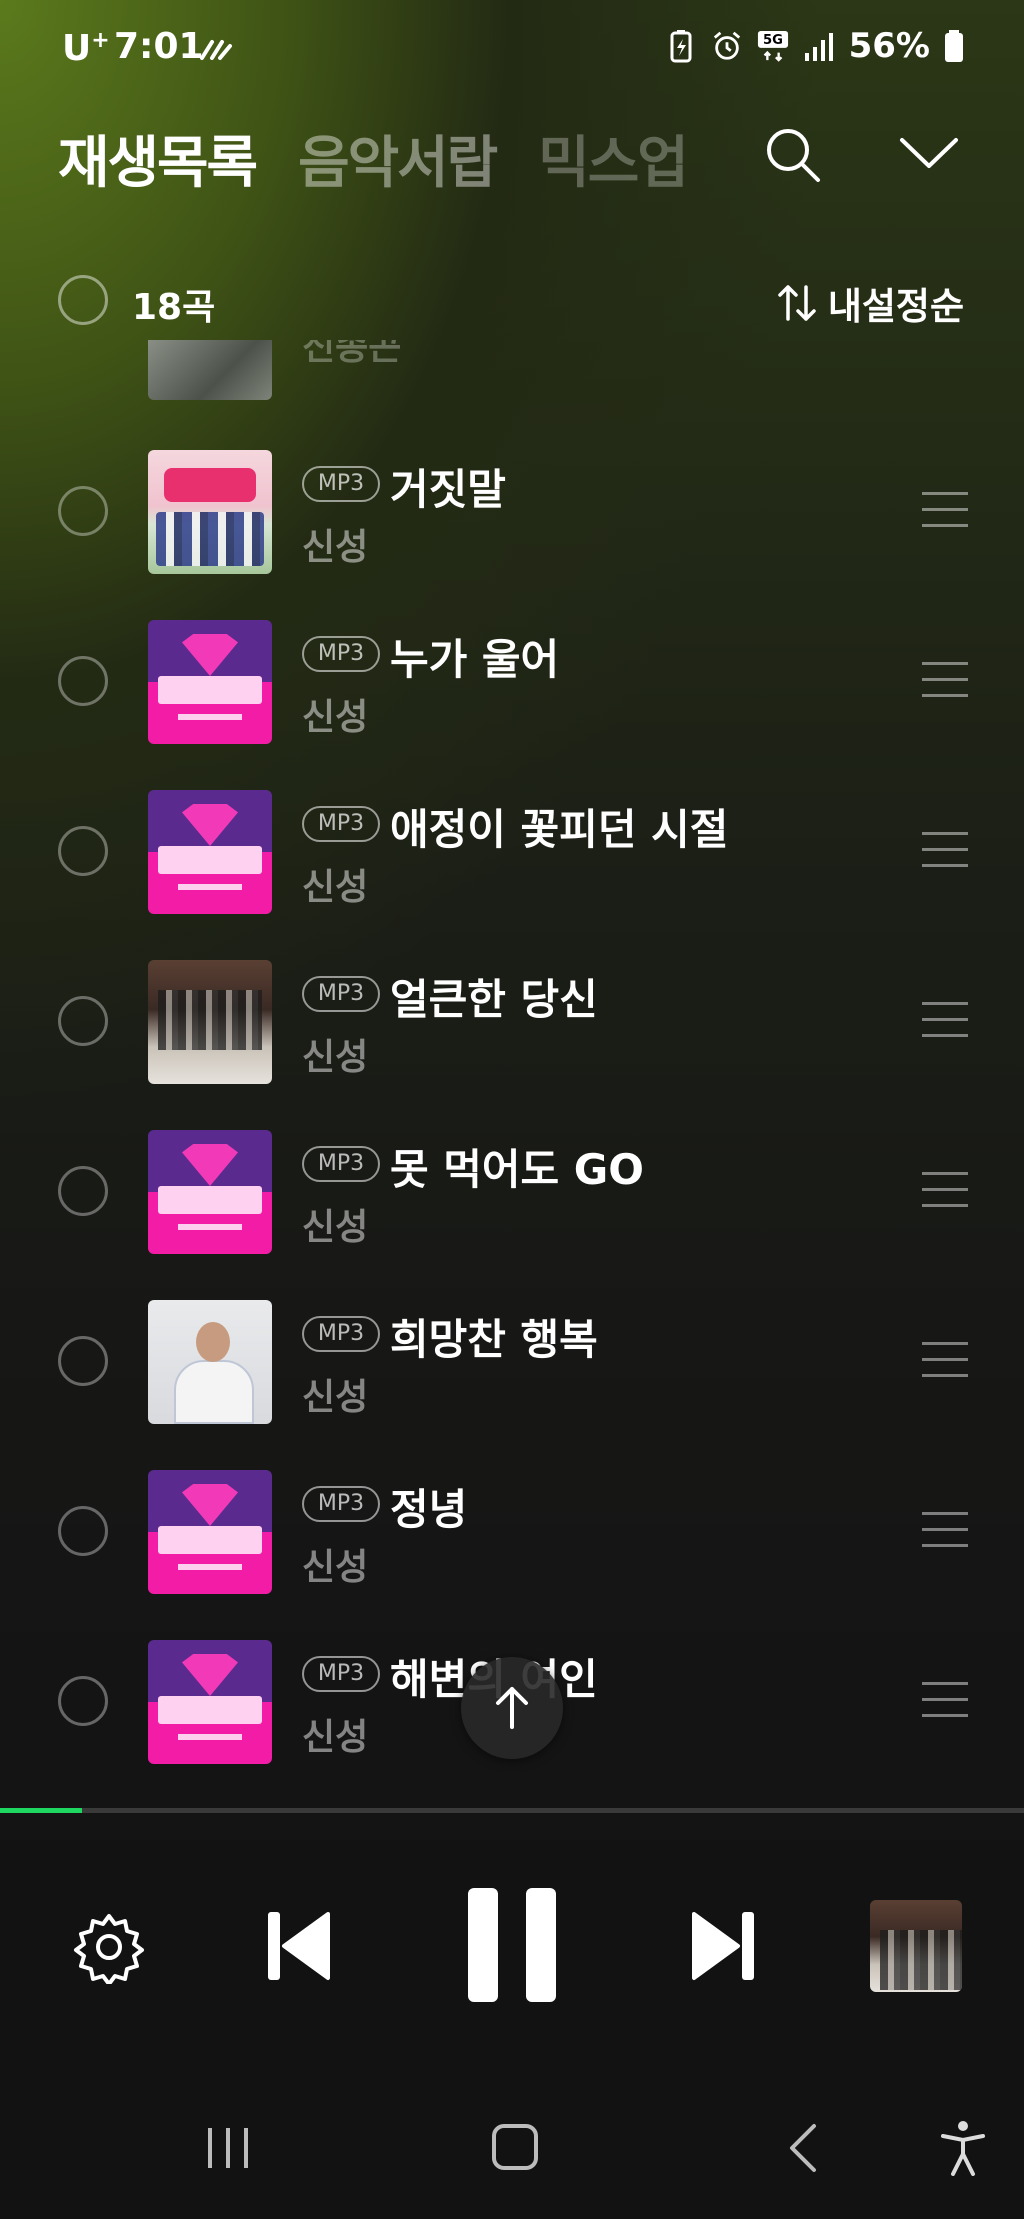 The image size is (1024, 2219). What do you see at coordinates (793, 155) in the screenshot?
I see `search-icon` at bounding box center [793, 155].